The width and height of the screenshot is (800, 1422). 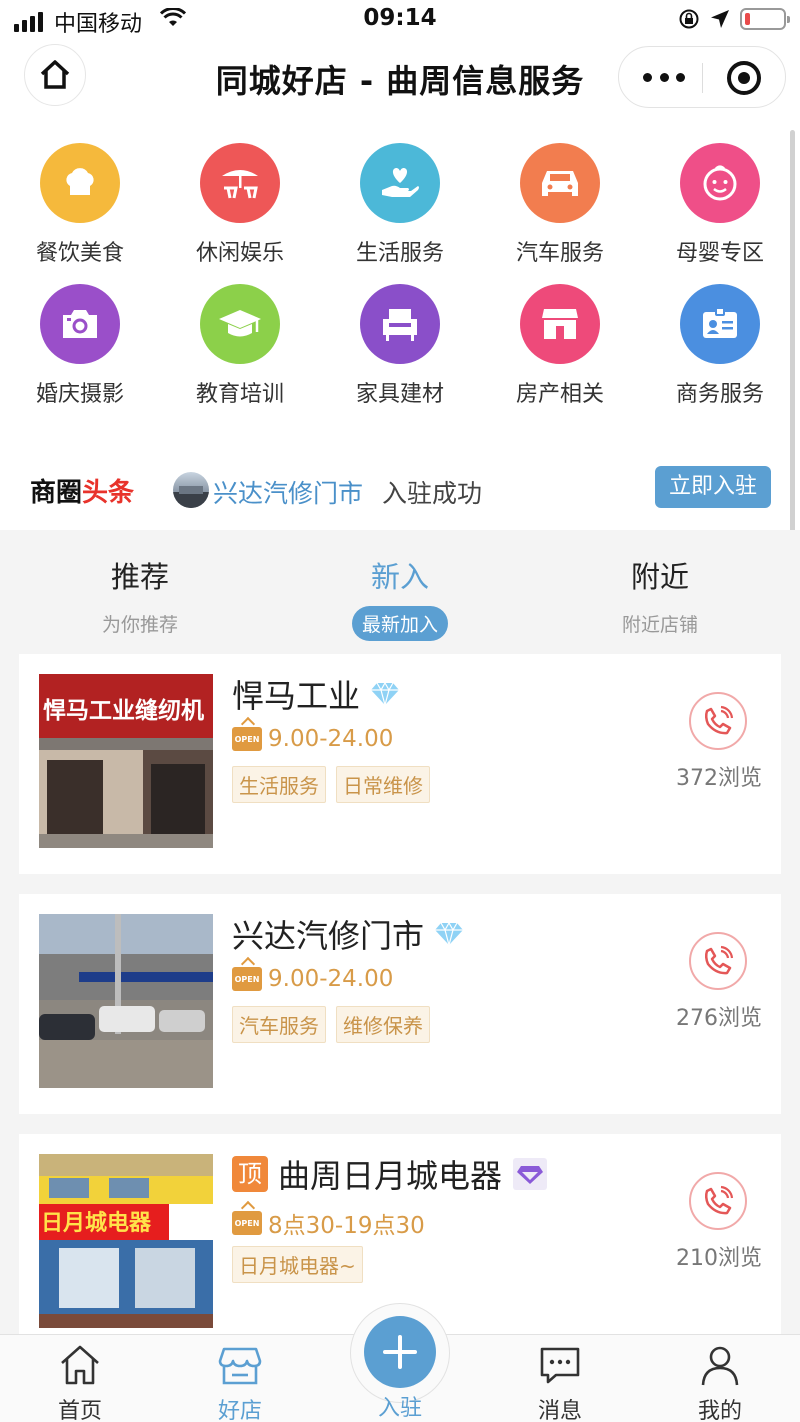 I want to click on tab-subtitle: 附近店铺, so click(x=659, y=625).